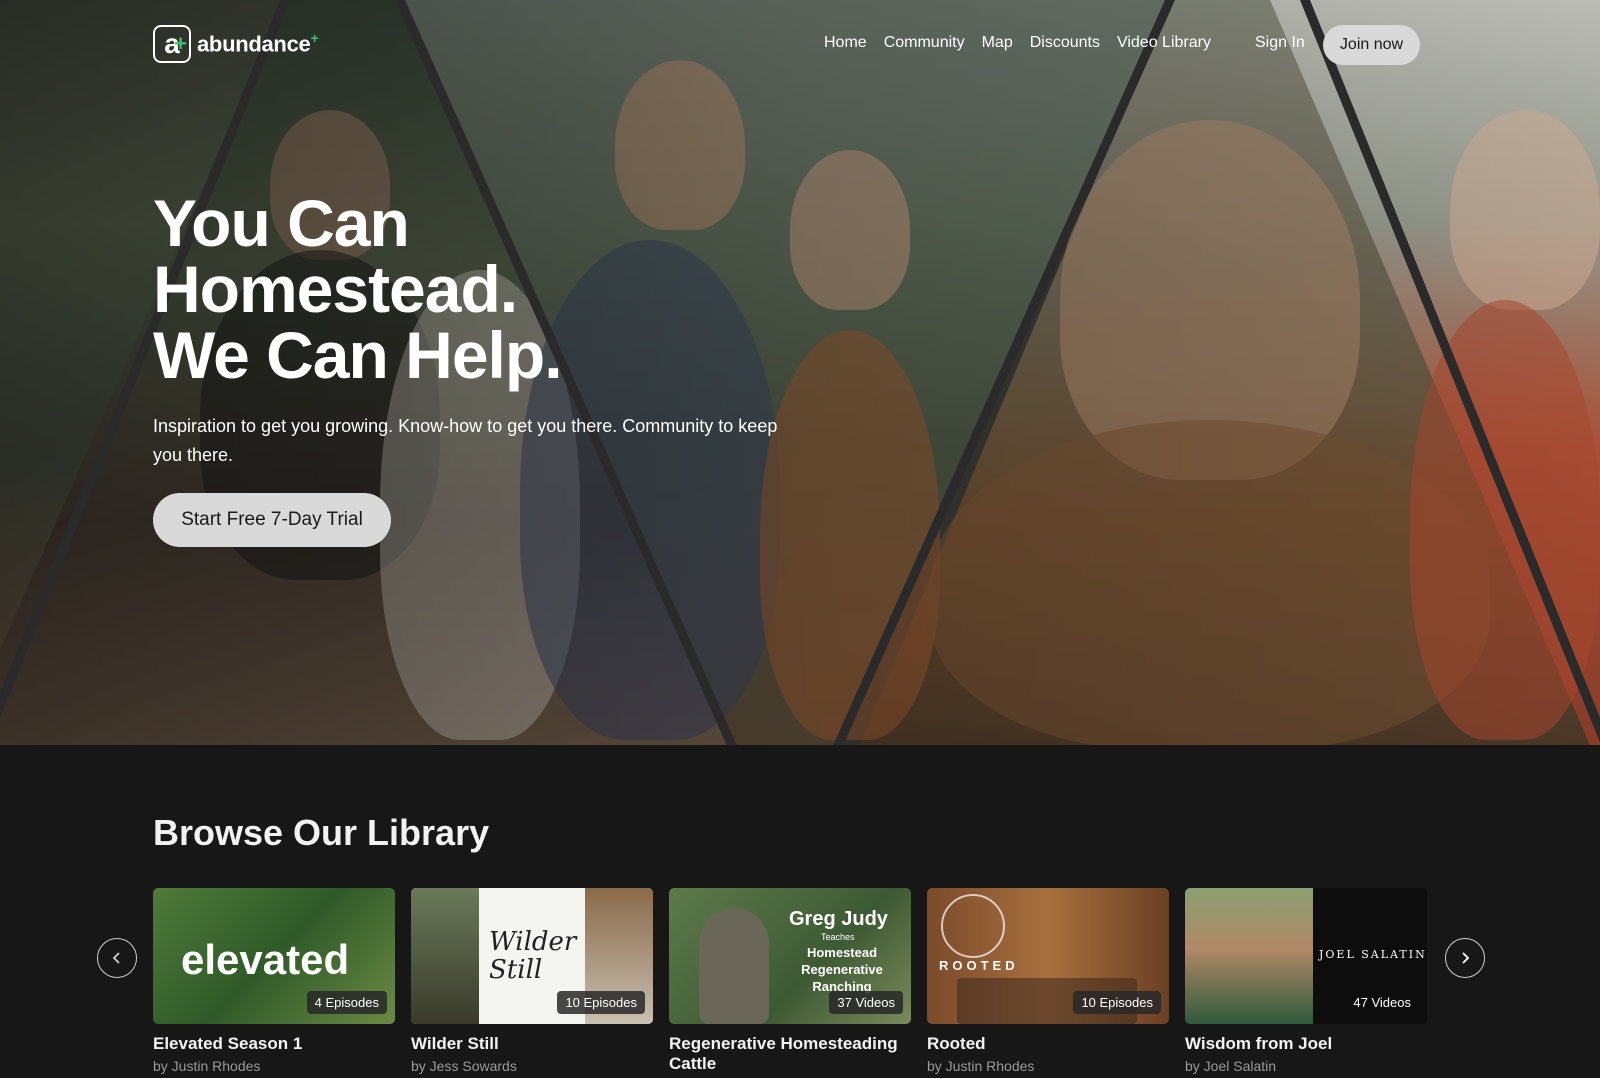 The image size is (1600, 1078). Describe the element at coordinates (314, 38) in the screenshot. I see `brand-plus: +` at that location.